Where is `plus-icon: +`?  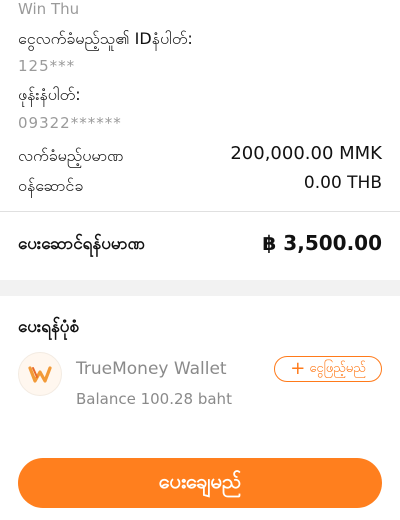 plus-icon: + is located at coordinates (298, 368).